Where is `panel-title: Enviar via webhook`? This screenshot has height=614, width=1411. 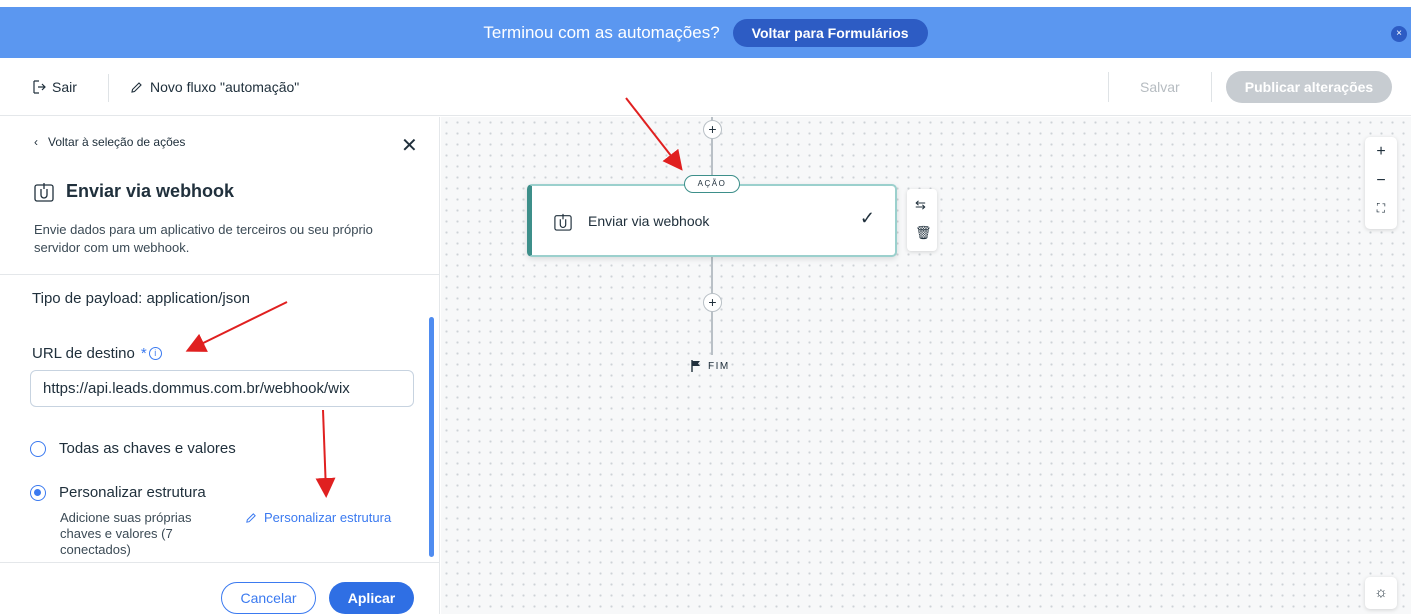
panel-title: Enviar via webhook is located at coordinates (150, 191).